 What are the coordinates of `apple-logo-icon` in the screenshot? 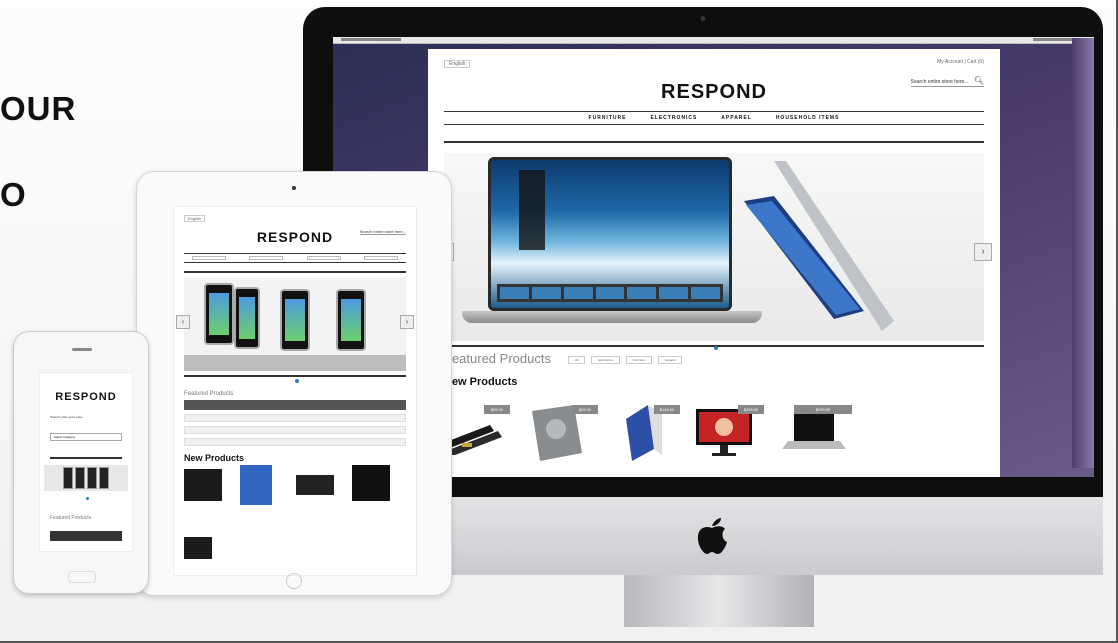 It's located at (712, 536).